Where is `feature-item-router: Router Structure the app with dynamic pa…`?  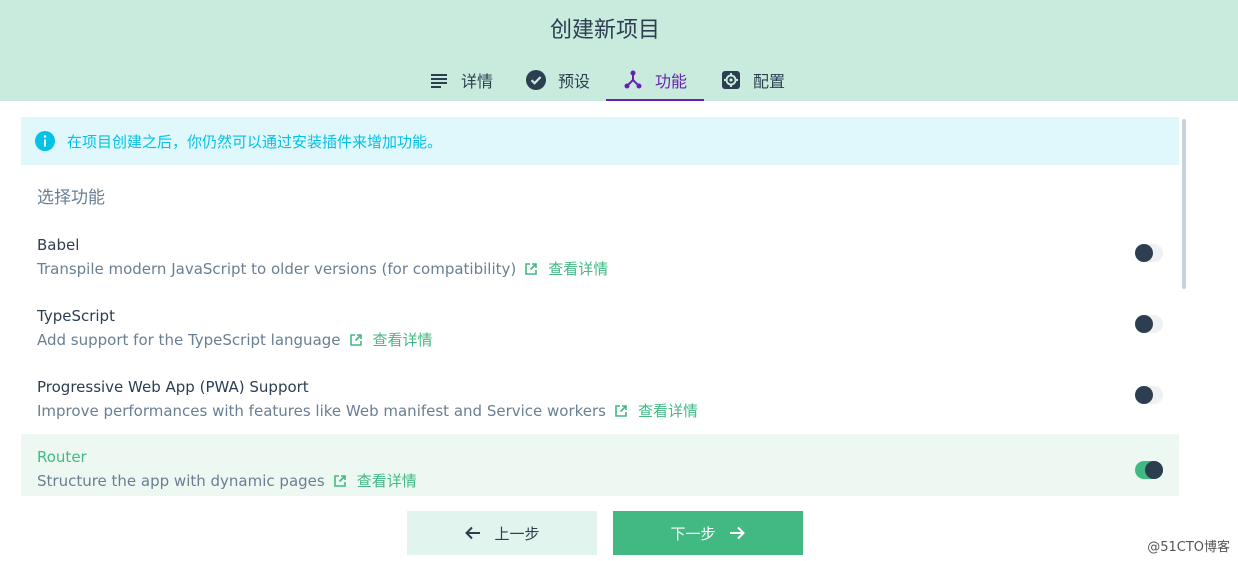 feature-item-router: Router Structure the app with dynamic pa… is located at coordinates (600, 465).